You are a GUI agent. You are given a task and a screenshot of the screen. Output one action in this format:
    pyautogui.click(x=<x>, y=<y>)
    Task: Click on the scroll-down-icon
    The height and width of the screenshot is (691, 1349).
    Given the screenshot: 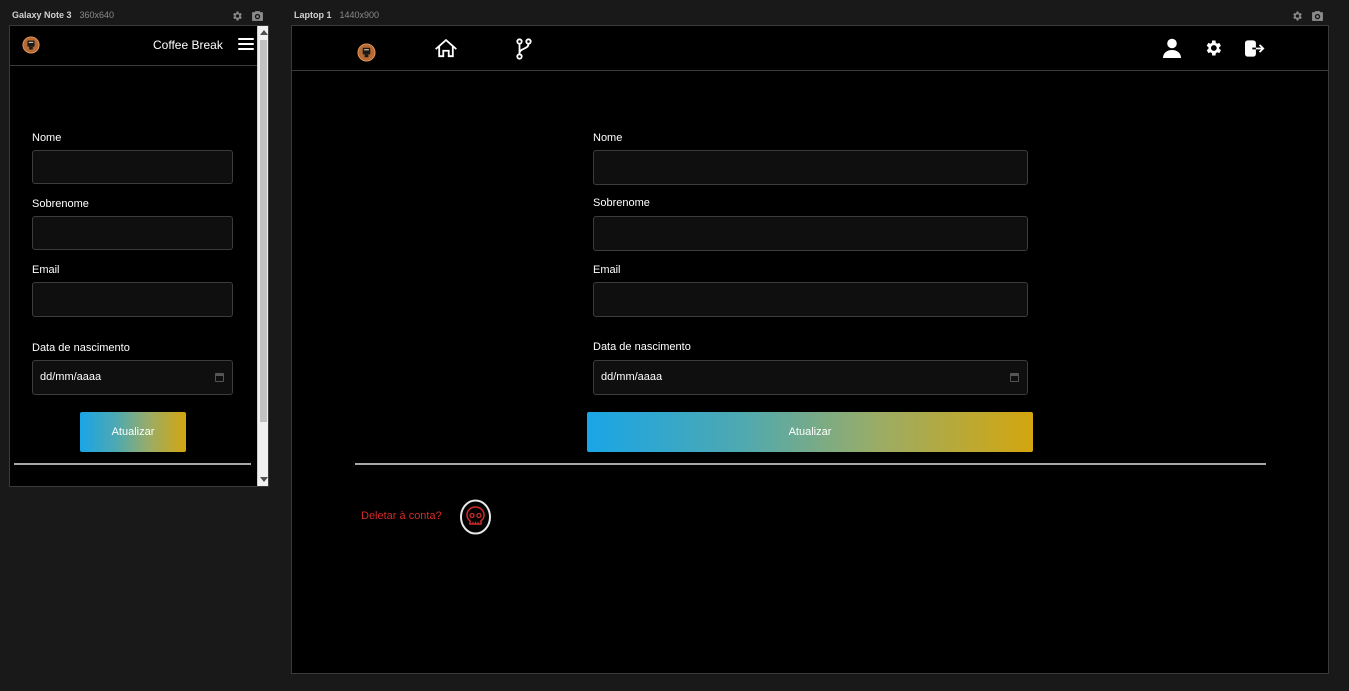 What is the action you would take?
    pyautogui.click(x=264, y=479)
    